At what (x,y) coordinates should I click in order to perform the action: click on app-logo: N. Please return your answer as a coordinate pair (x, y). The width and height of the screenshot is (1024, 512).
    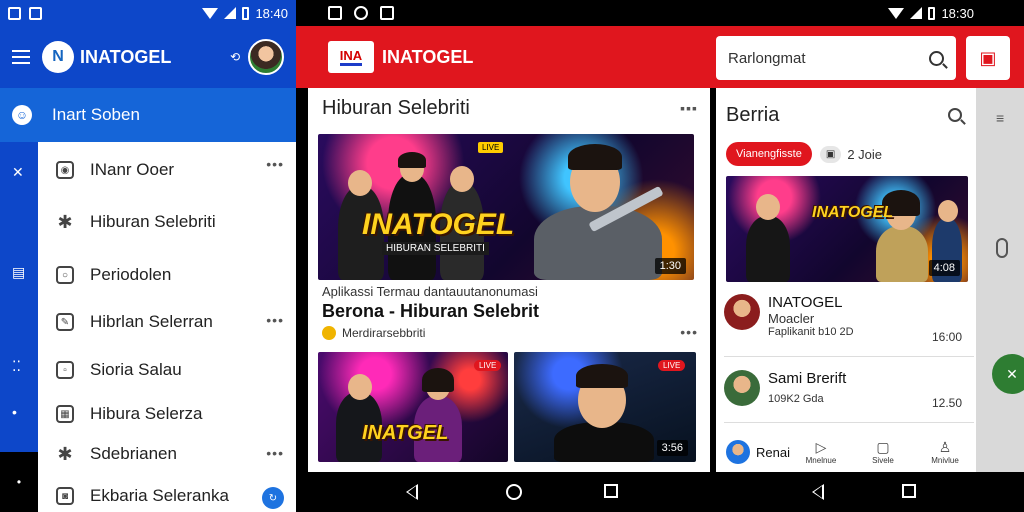
    Looking at the image, I should click on (58, 57).